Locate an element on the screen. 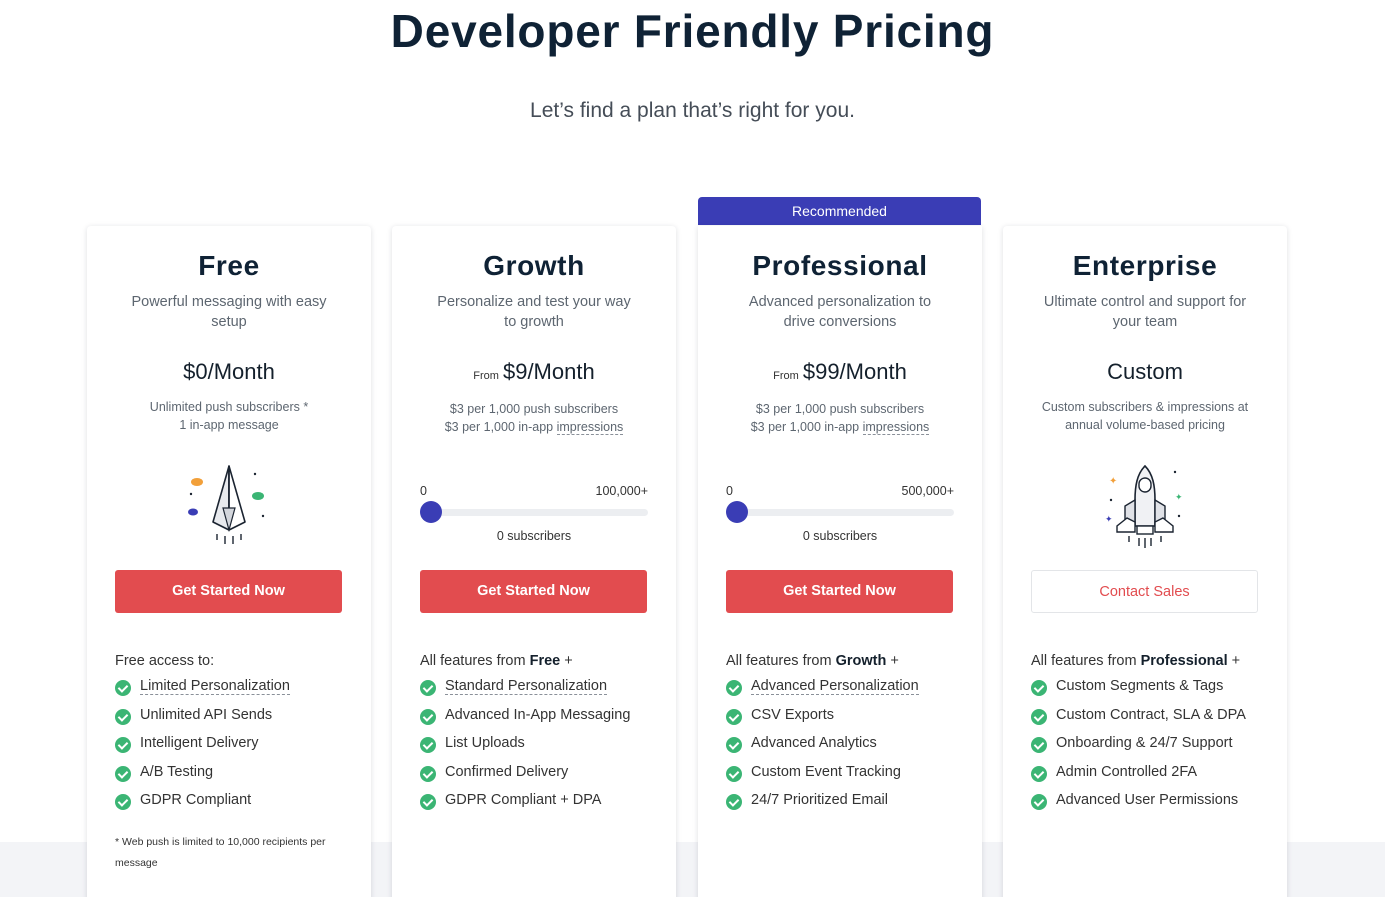 This screenshot has height=897, width=1385. feature-label: Limited Personalization is located at coordinates (215, 686).